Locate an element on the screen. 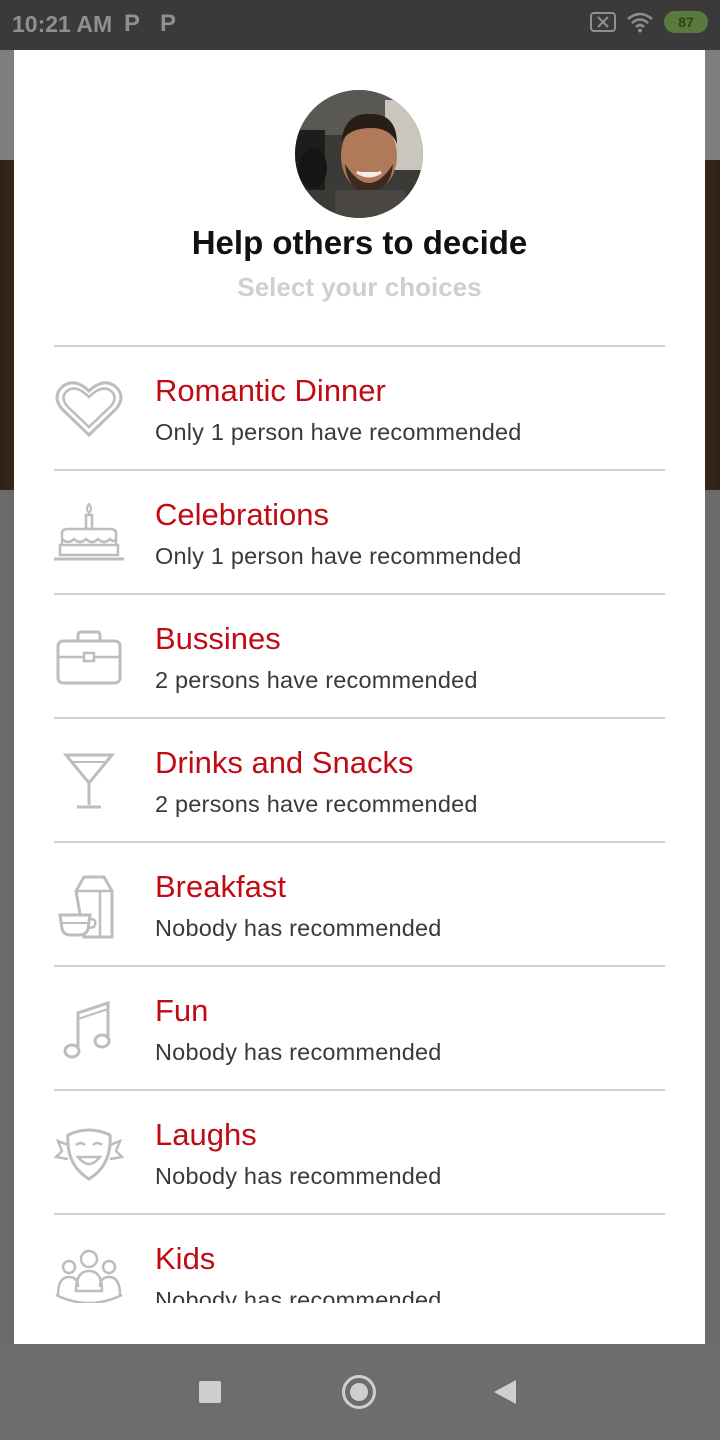 Image resolution: width=720 pixels, height=1440 pixels. choice-item-kids: Kids Nobody has recommended is located at coordinates (359, 1258).